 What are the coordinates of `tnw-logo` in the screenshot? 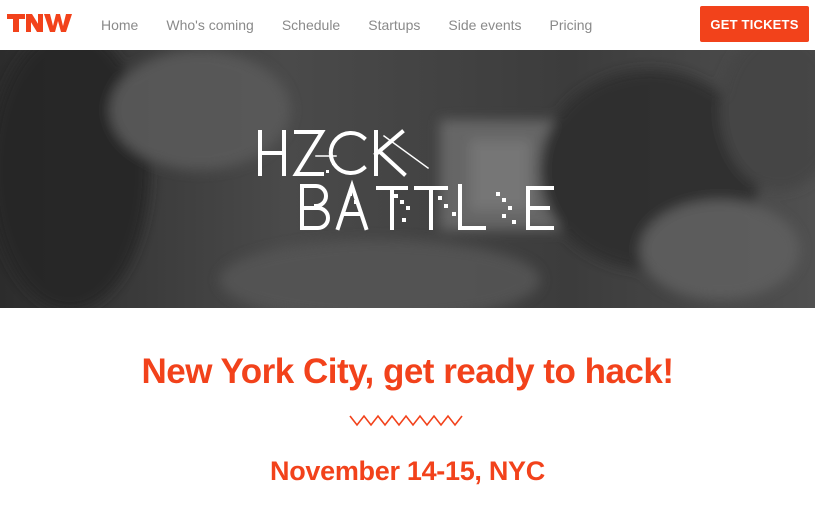 It's located at (40, 23).